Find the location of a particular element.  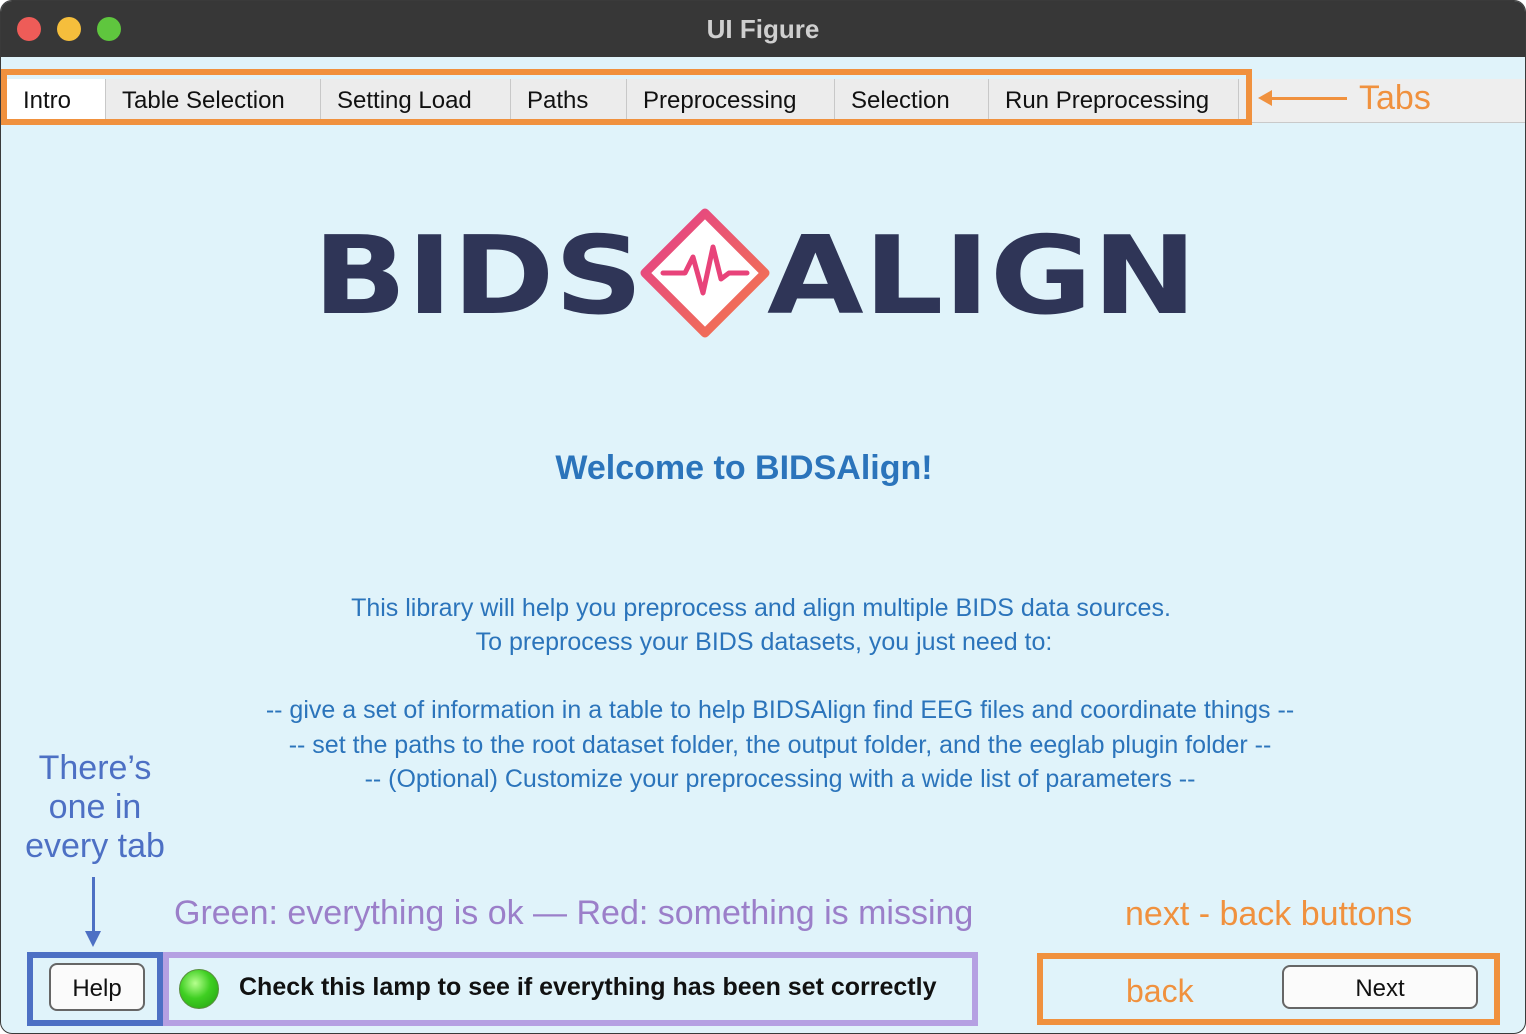

help-annotation-line-1: There’s is located at coordinates (95, 768).